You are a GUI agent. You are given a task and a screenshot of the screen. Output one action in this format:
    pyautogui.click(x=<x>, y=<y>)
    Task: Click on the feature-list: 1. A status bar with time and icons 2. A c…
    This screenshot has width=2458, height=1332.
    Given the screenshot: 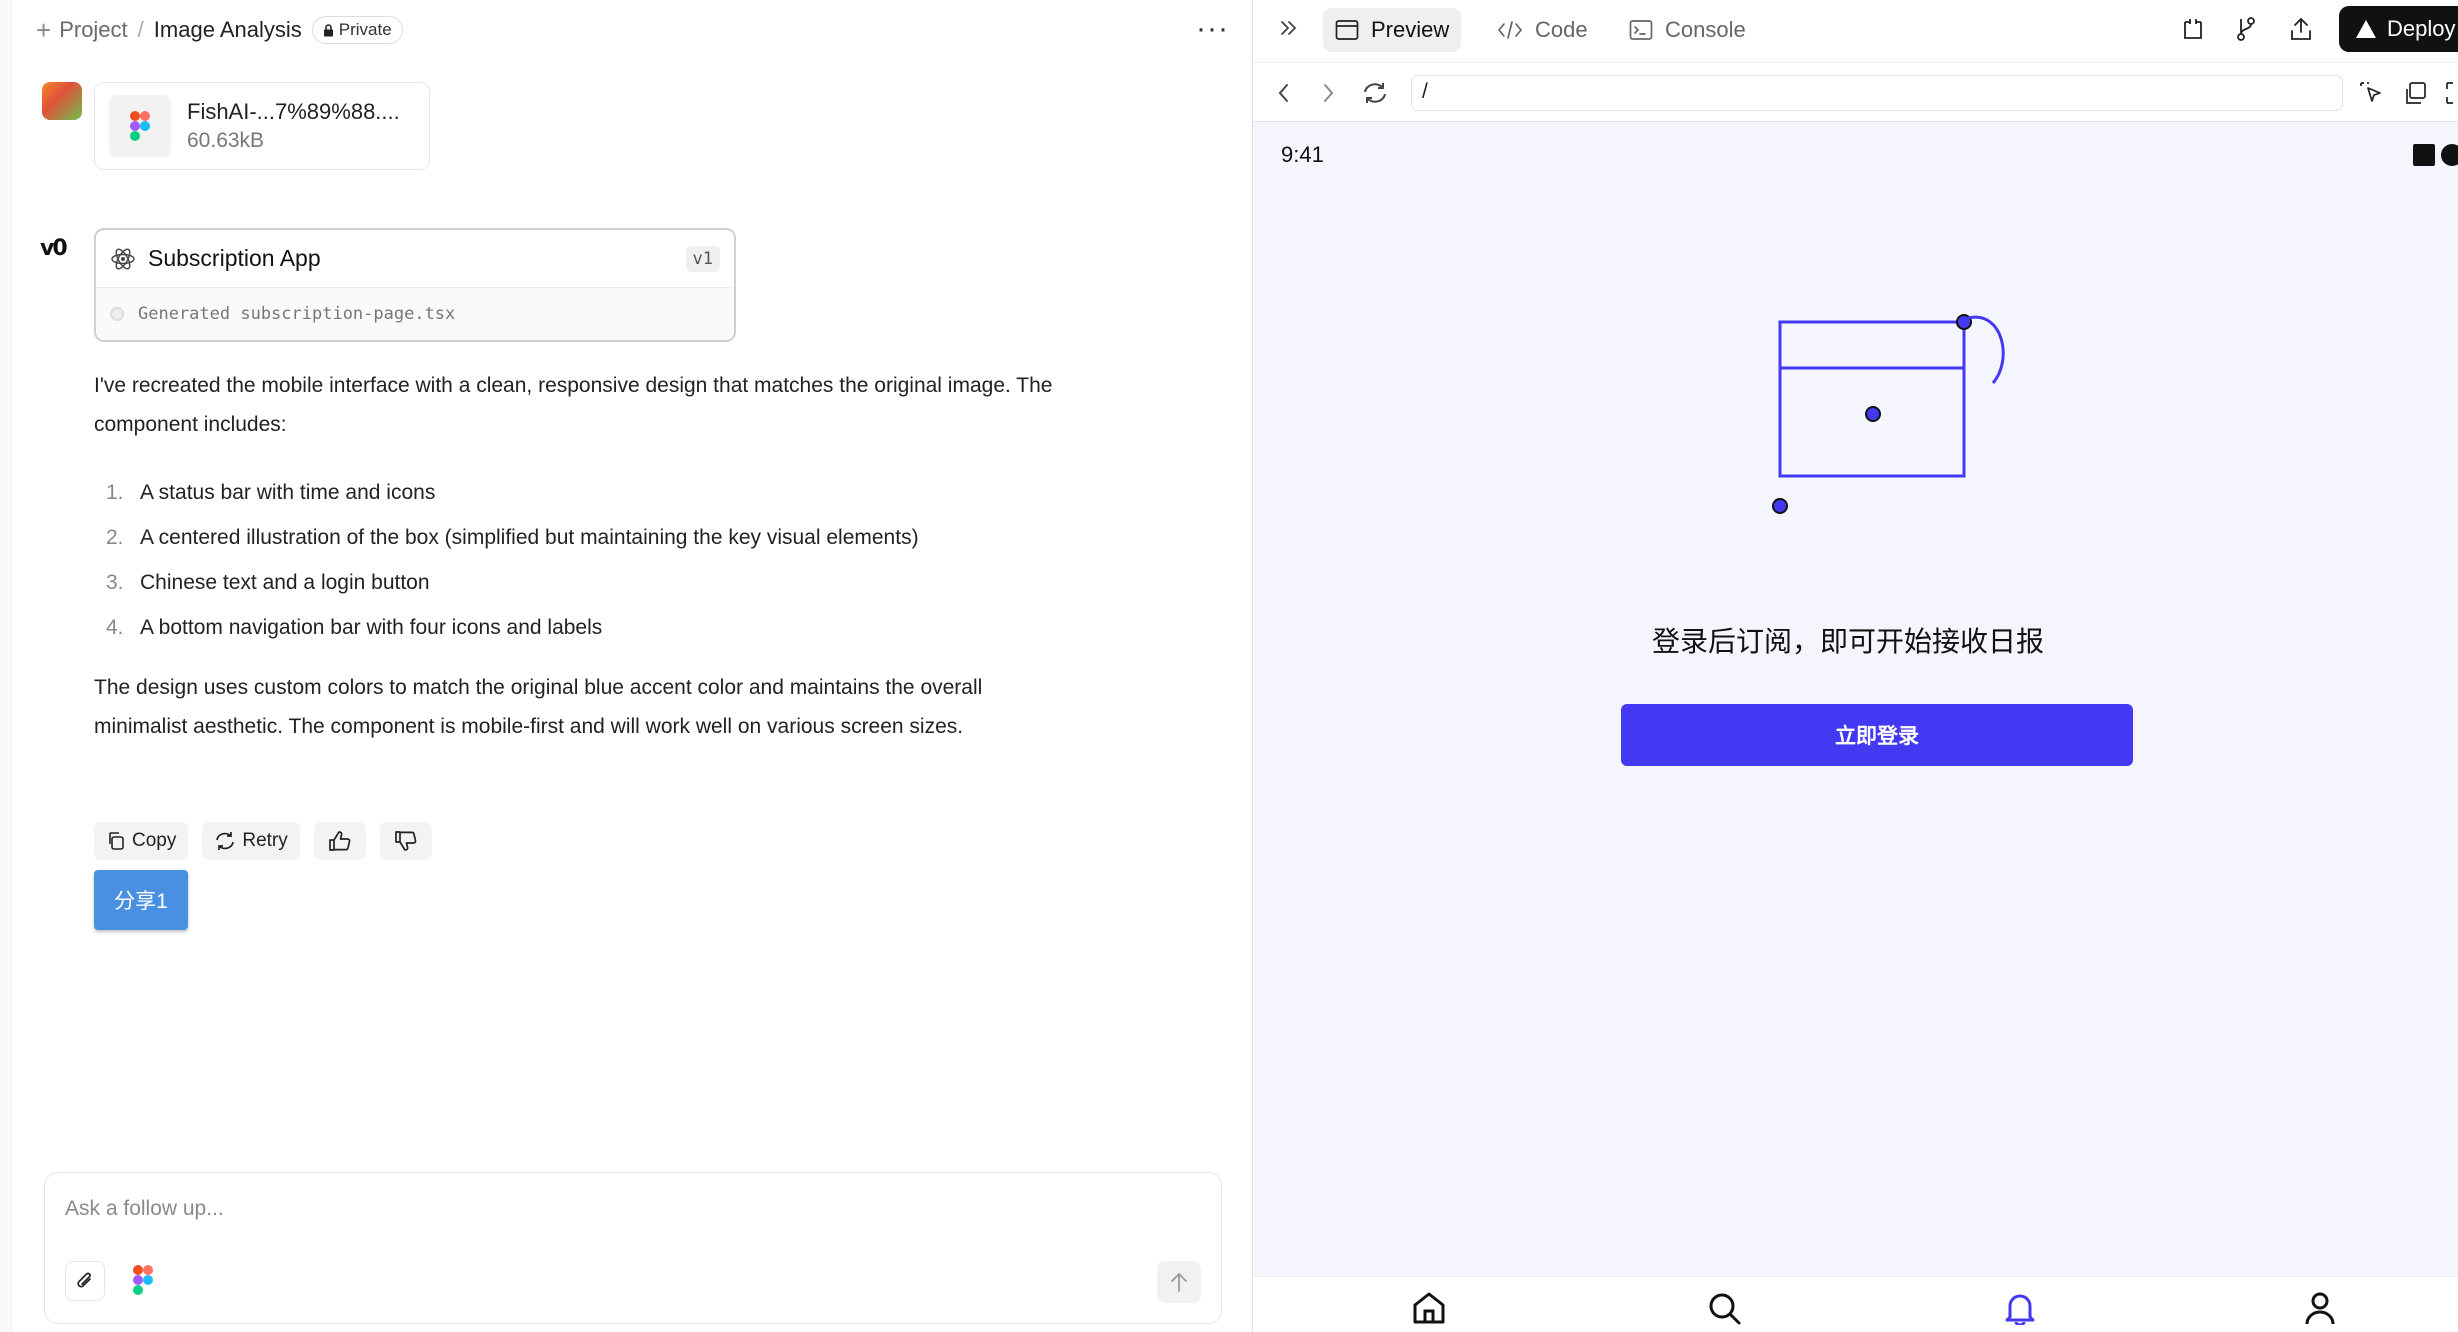 What is the action you would take?
    pyautogui.click(x=594, y=560)
    